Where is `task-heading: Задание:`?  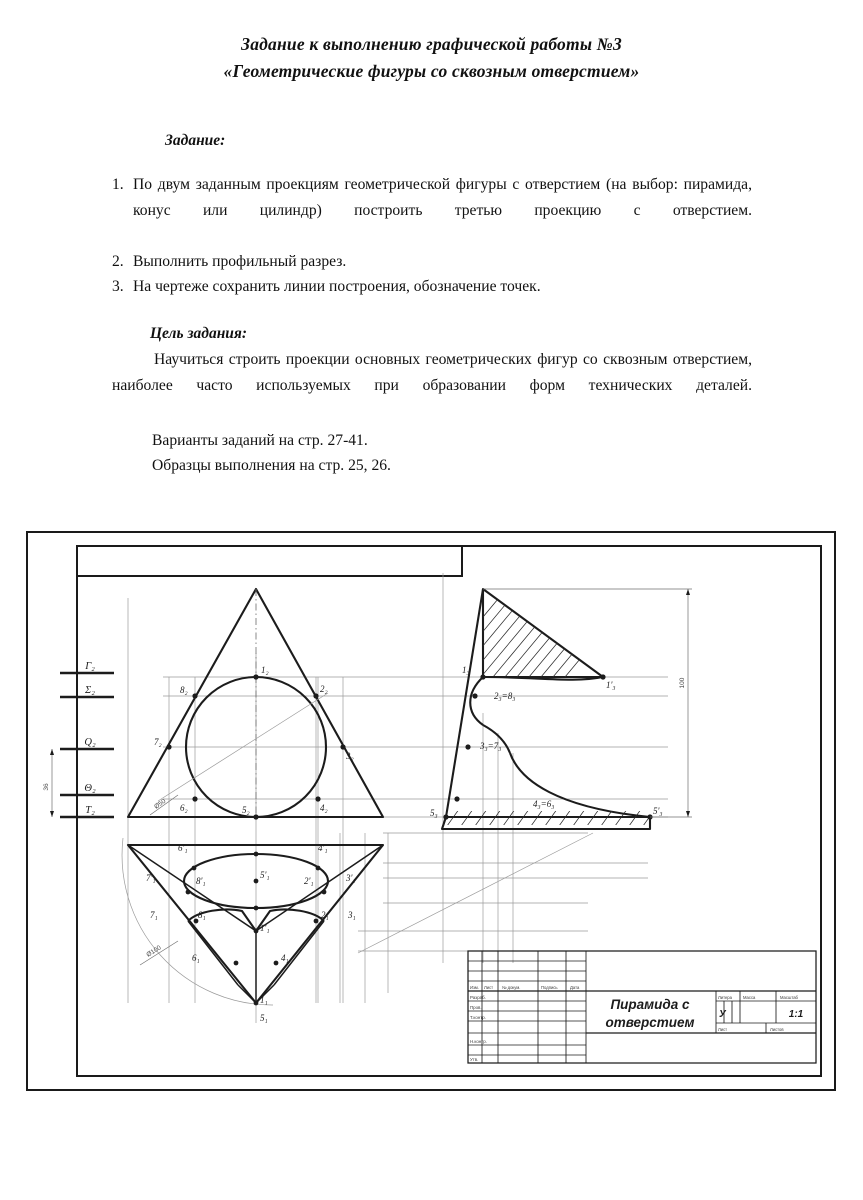
task-heading: Задание: is located at coordinates (195, 140).